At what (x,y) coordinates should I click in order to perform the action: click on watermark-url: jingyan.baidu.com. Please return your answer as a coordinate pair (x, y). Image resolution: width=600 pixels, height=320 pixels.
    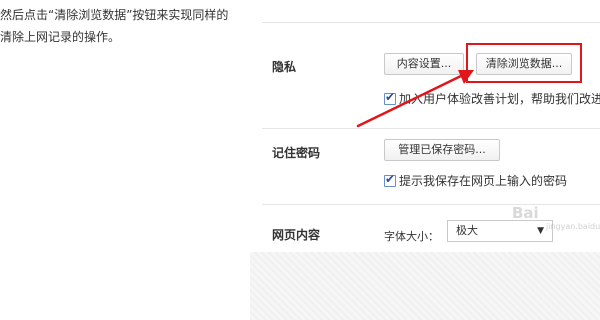
    Looking at the image, I should click on (573, 226).